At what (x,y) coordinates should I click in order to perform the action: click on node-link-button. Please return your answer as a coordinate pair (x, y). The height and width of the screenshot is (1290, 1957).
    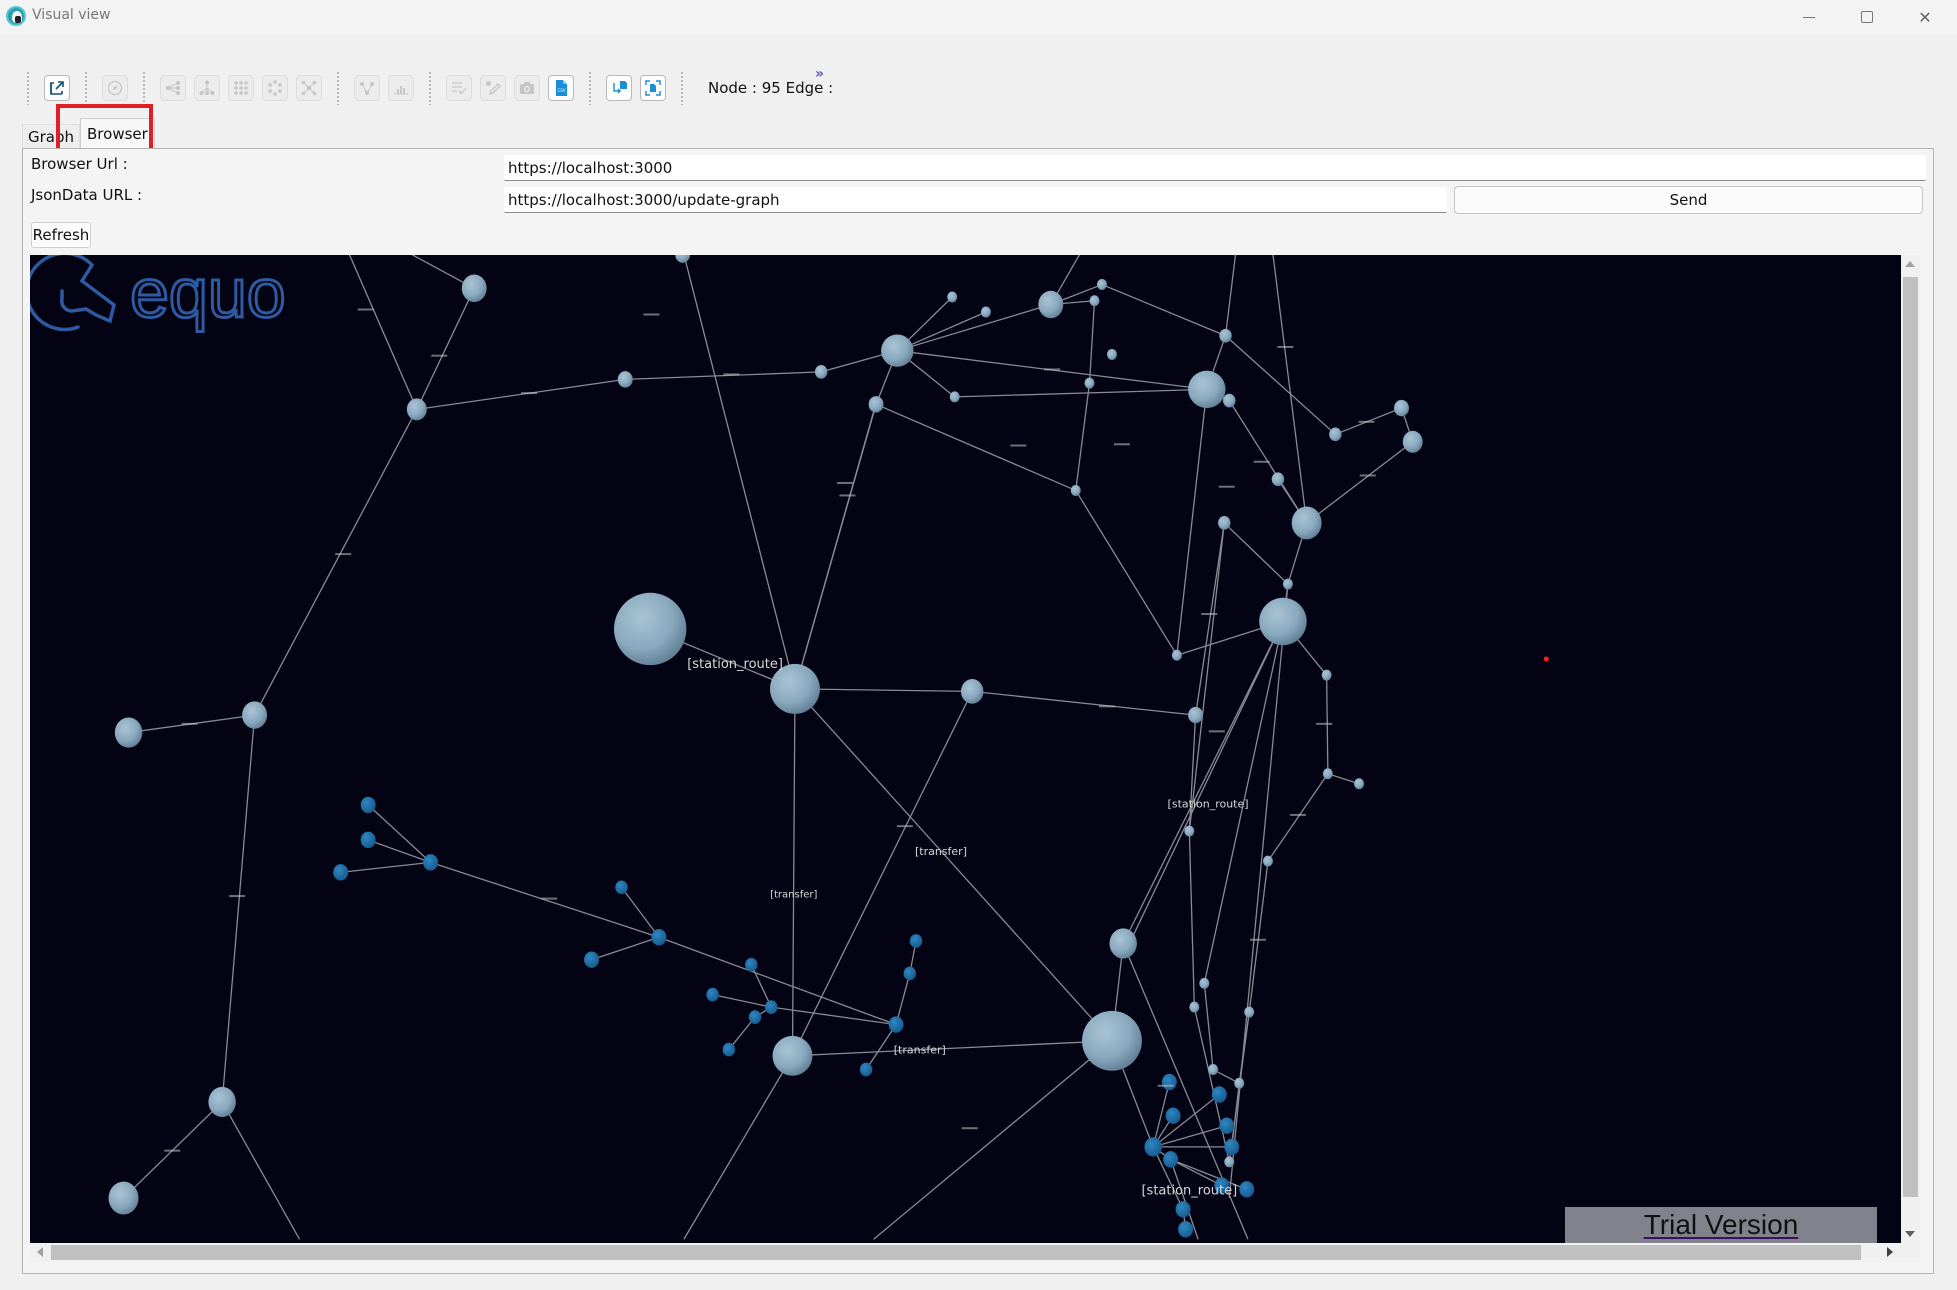
    Looking at the image, I should click on (367, 88).